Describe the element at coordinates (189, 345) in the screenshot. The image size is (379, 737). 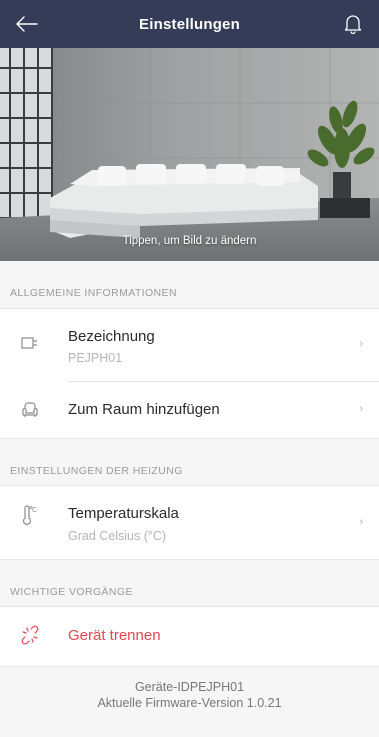
I see `name-row: Bezeichnung PEJPH01 ›` at that location.